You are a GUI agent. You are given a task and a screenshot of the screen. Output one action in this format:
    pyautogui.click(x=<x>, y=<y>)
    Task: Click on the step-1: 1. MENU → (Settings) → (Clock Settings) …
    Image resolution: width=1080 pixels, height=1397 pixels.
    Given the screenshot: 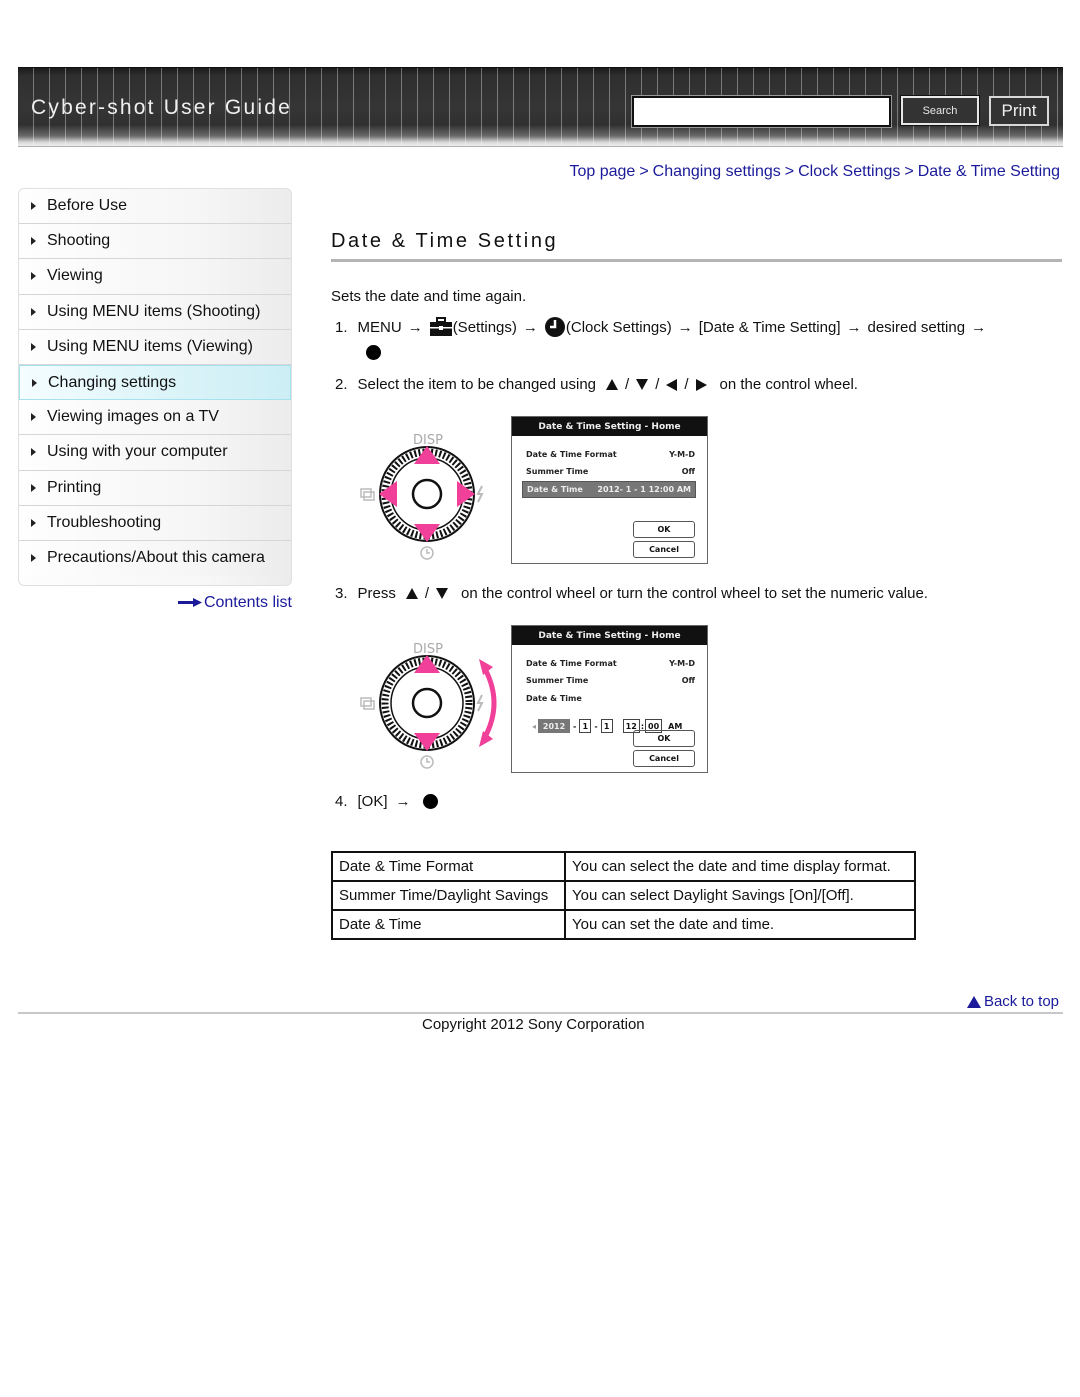 What is the action you would take?
    pyautogui.click(x=663, y=327)
    